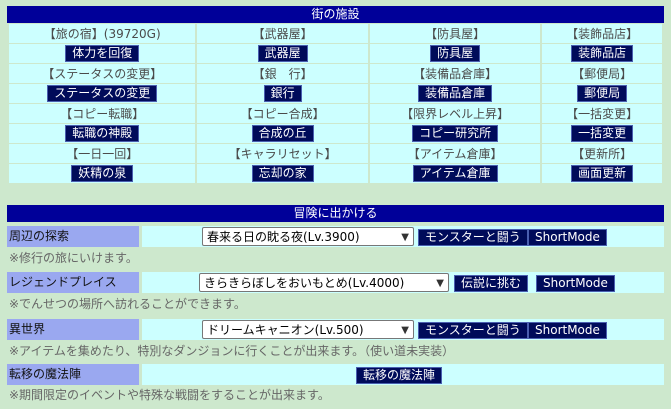 This screenshot has width=671, height=409. I want to click on facility-label: 【アイテム倉庫】, so click(455, 153).